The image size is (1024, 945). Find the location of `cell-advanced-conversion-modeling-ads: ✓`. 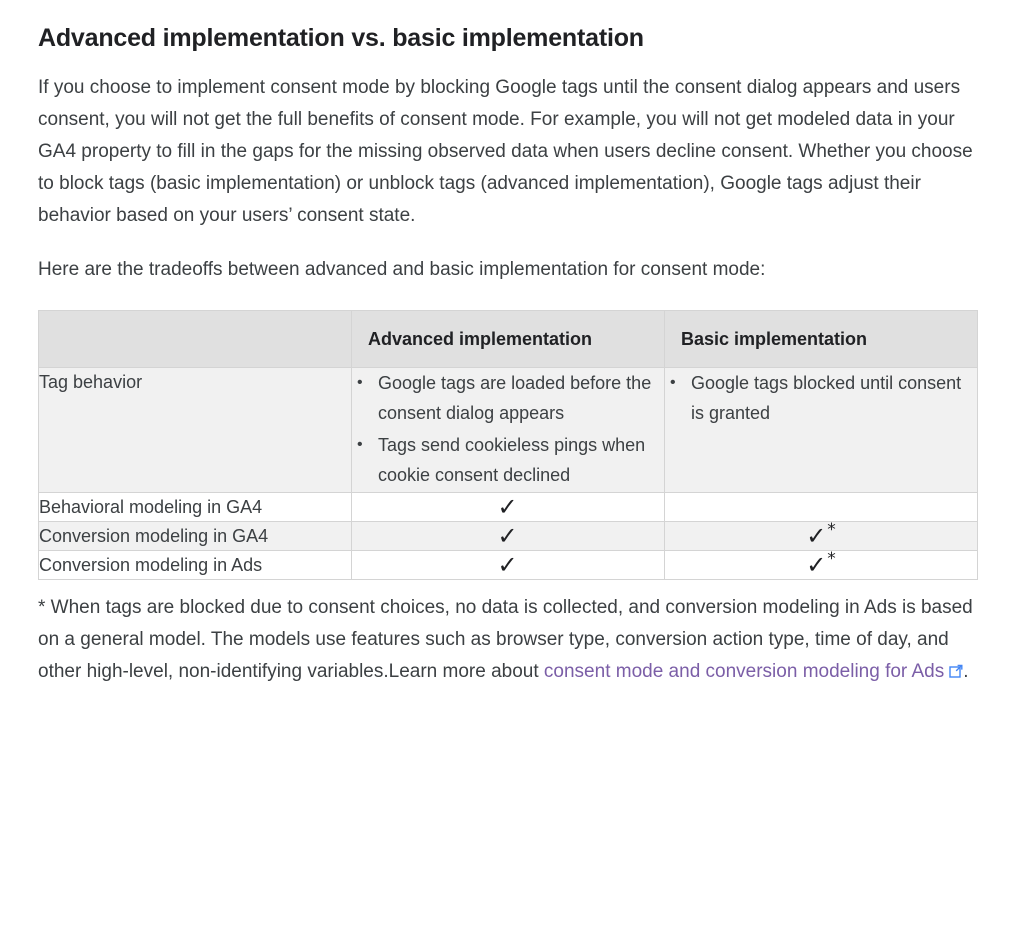

cell-advanced-conversion-modeling-ads: ✓ is located at coordinates (508, 565).